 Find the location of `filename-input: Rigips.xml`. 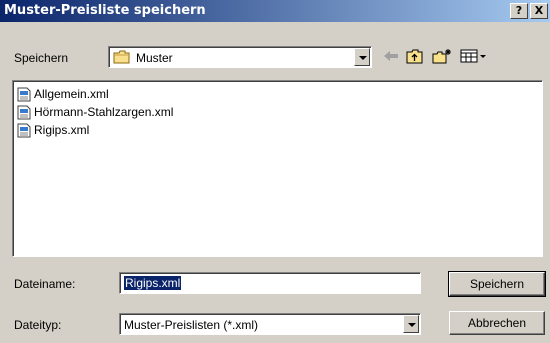

filename-input: Rigips.xml is located at coordinates (270, 283).